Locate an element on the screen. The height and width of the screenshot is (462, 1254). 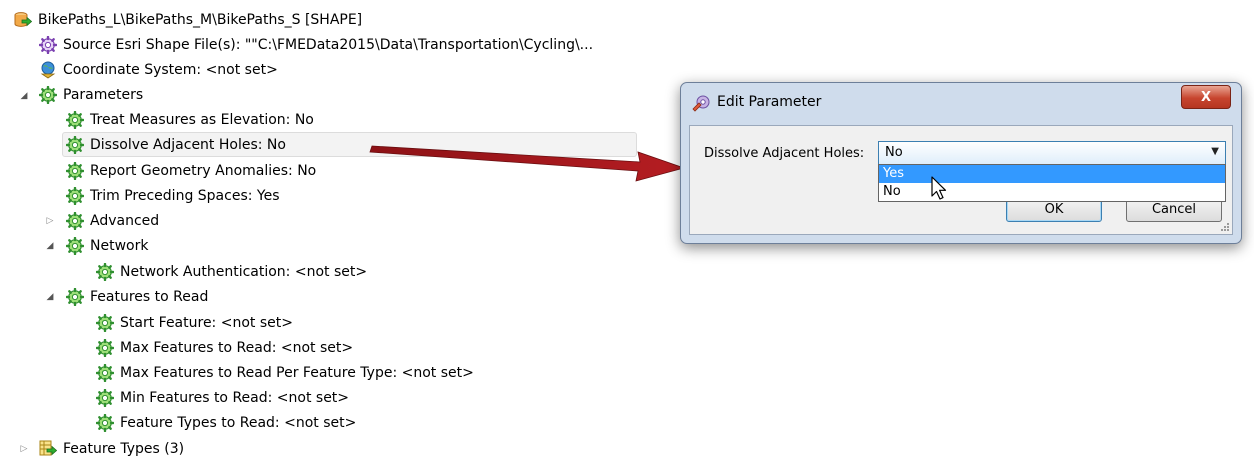
value-dropdown: No ▼ is located at coordinates (1052, 153).